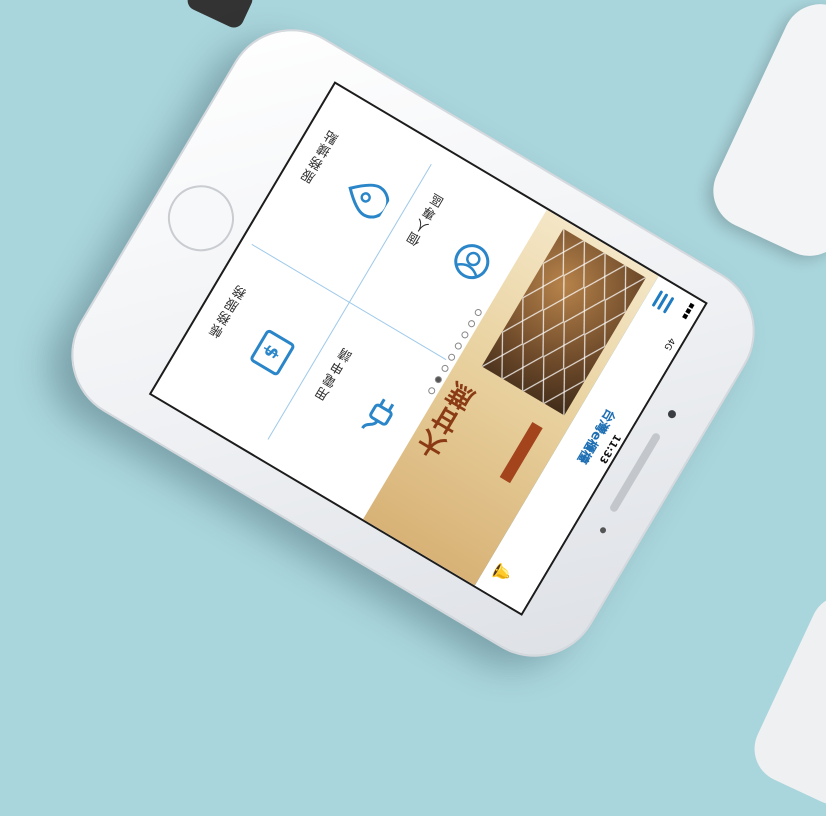  What do you see at coordinates (672, 414) in the screenshot?
I see `front-camera` at bounding box center [672, 414].